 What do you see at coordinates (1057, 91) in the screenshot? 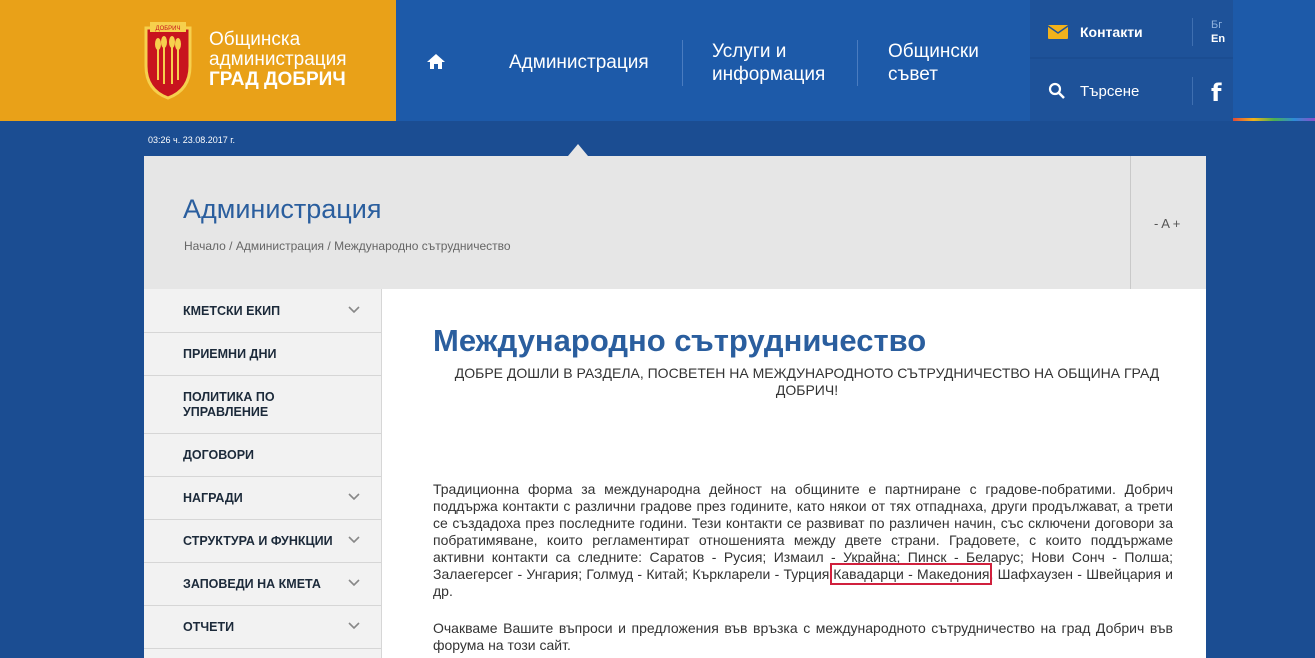
I see `search-icon` at bounding box center [1057, 91].